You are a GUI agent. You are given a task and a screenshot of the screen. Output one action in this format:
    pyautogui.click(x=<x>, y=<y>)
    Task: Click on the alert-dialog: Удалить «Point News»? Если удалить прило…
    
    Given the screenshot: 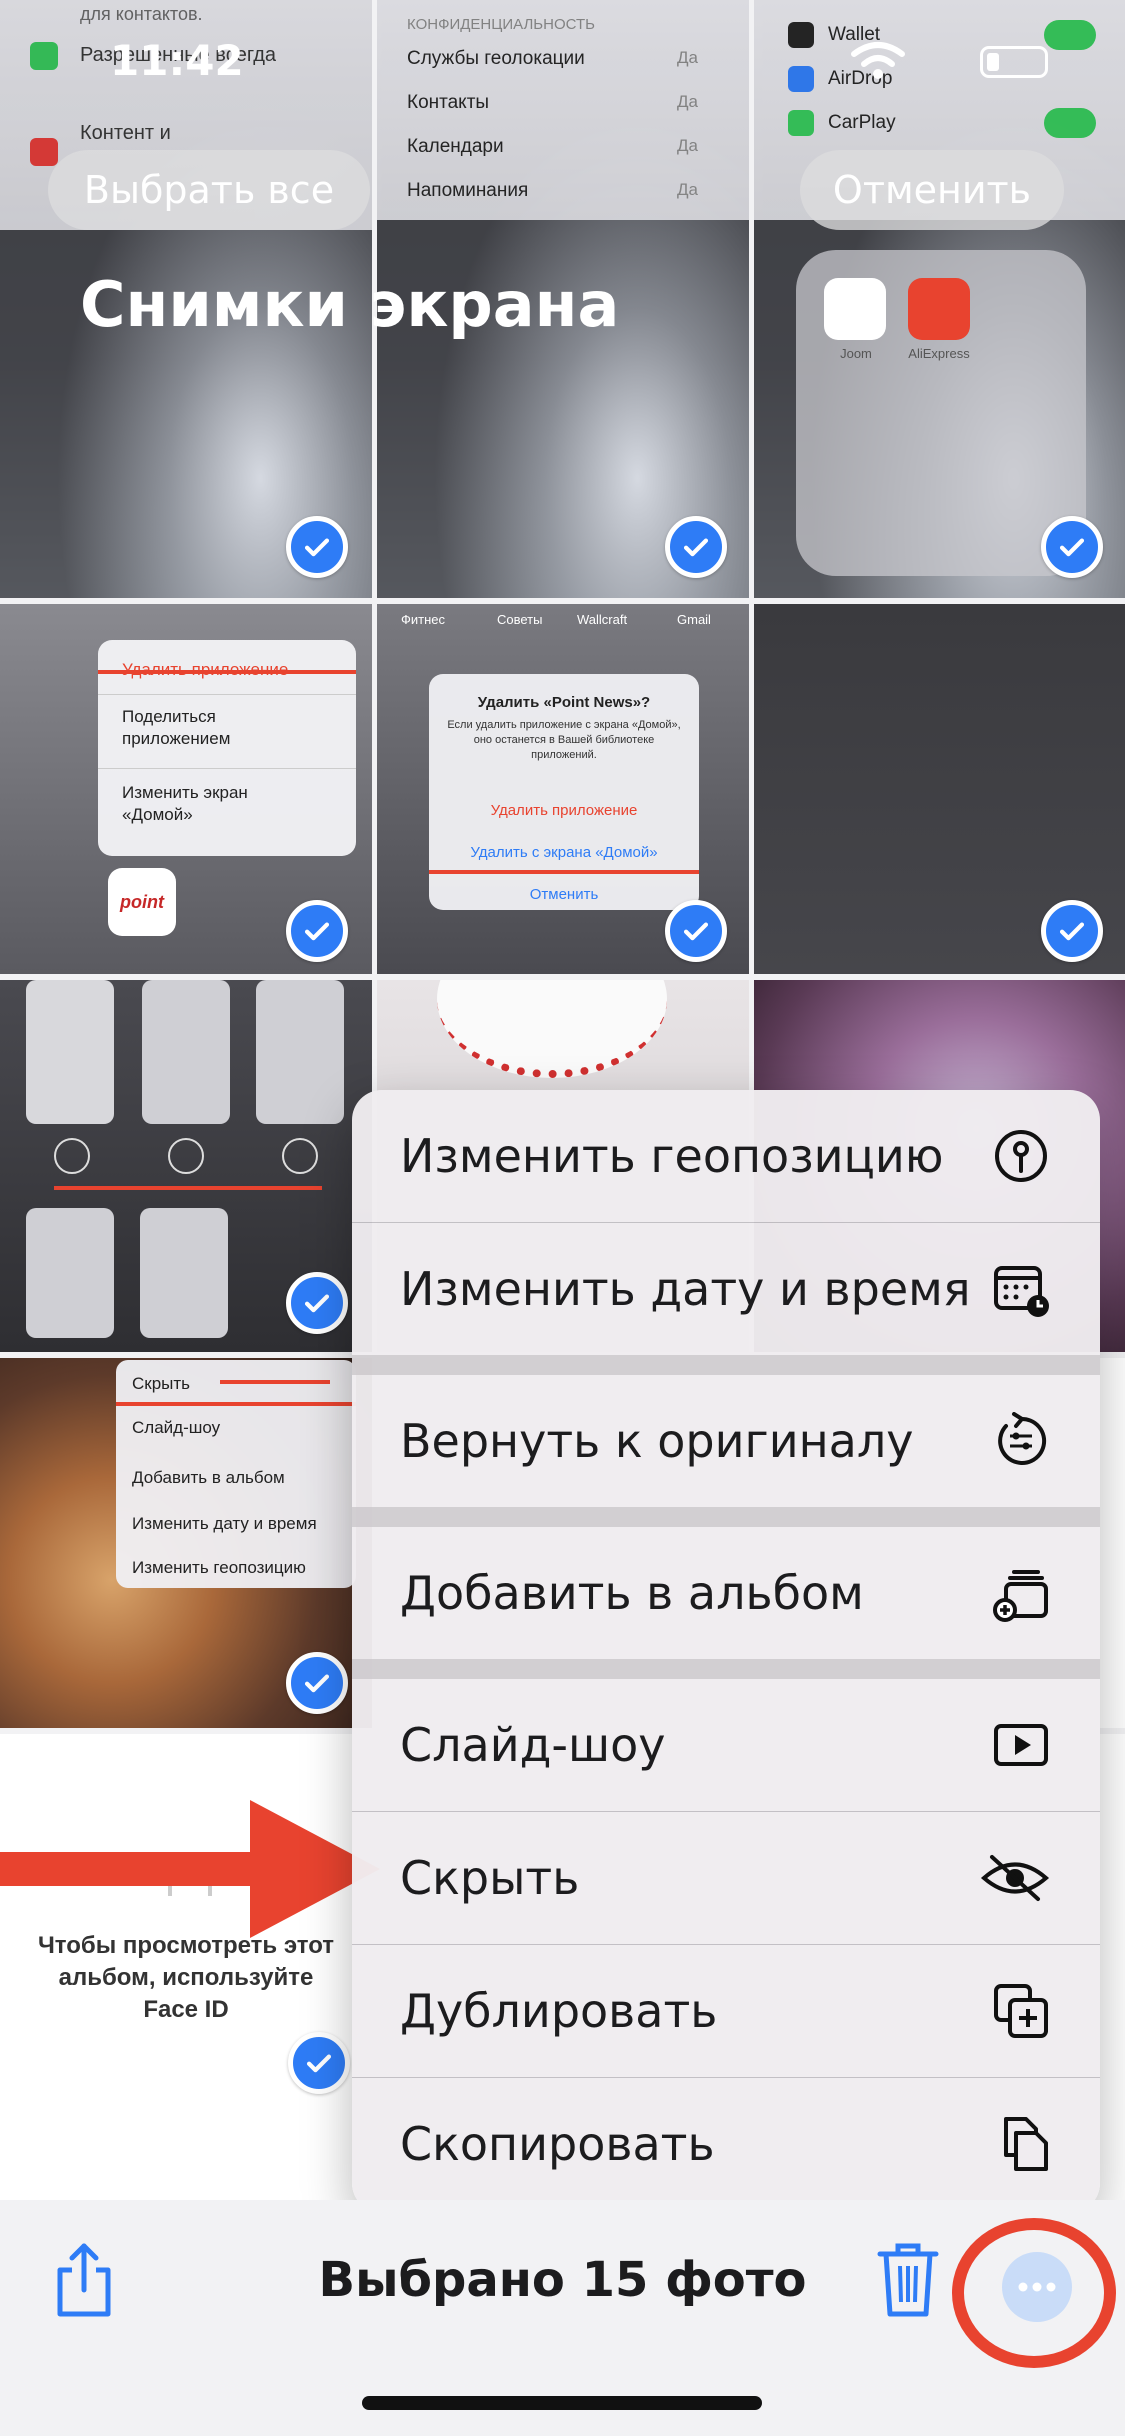 What is the action you would take?
    pyautogui.click(x=564, y=792)
    